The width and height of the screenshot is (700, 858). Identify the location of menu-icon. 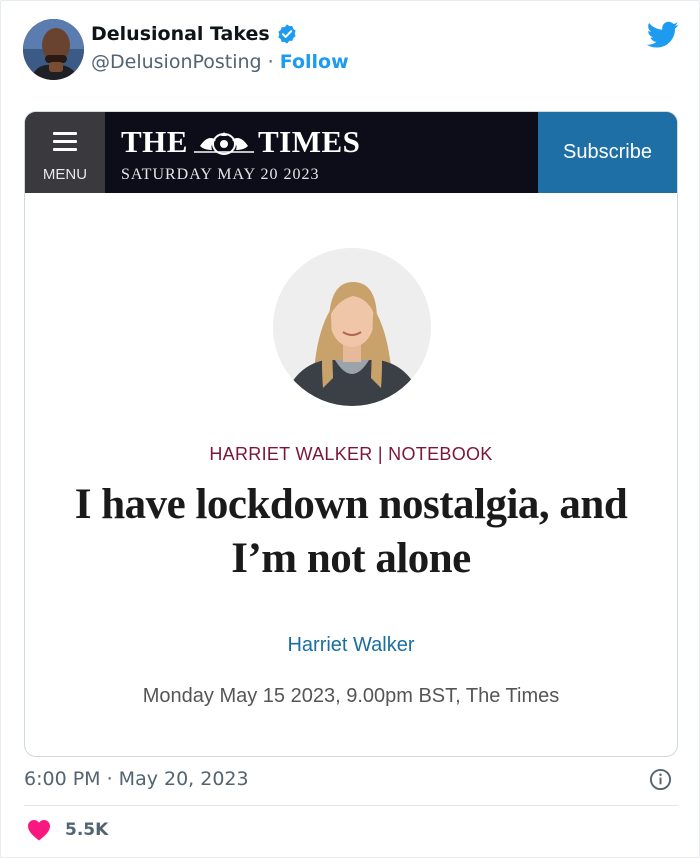
(65, 141).